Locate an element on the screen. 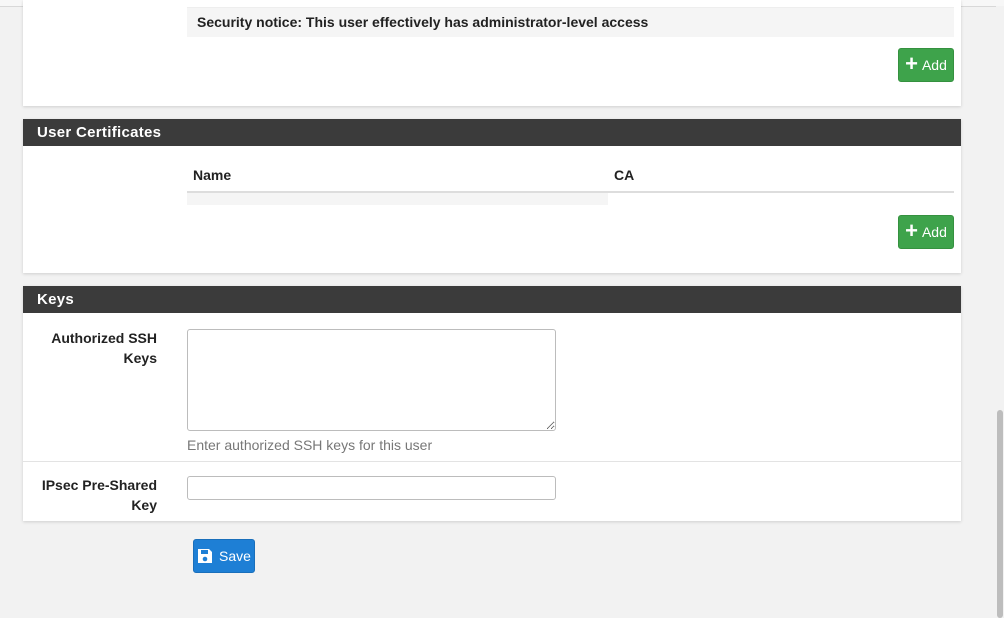  certificates-table: Name CA is located at coordinates (570, 184).